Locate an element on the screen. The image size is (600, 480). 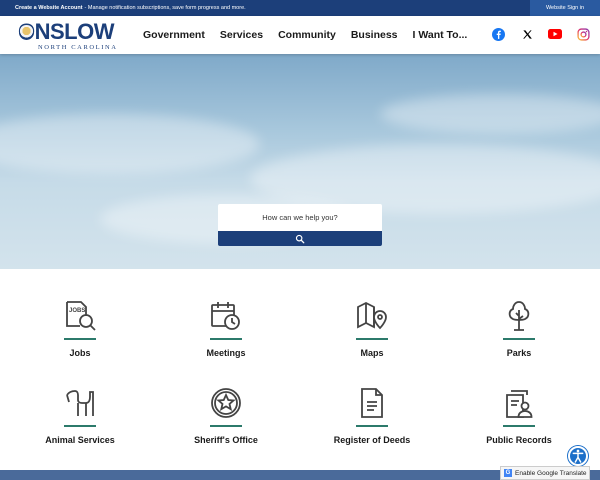
google-translate-label: Enable Google Translate is located at coordinates (551, 473).